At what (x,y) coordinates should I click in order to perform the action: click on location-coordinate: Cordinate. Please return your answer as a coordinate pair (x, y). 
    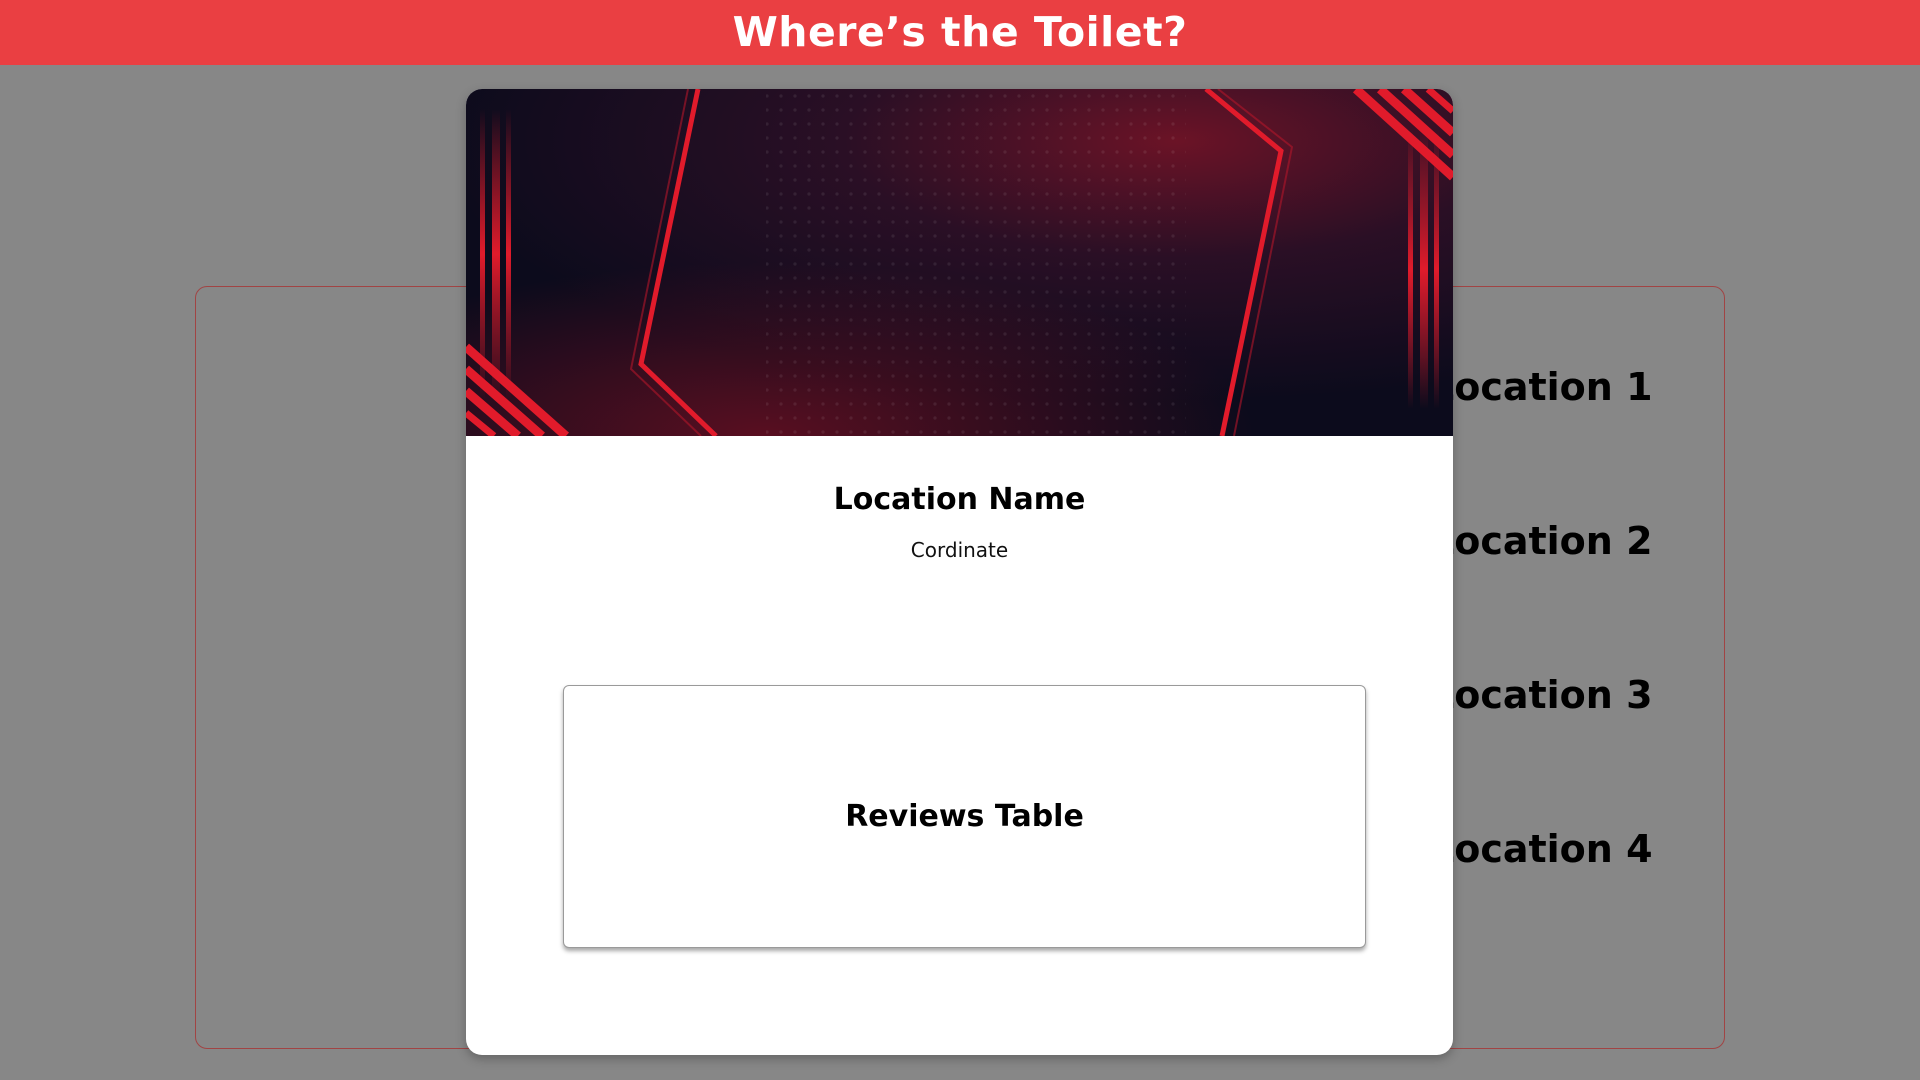
    Looking at the image, I should click on (959, 550).